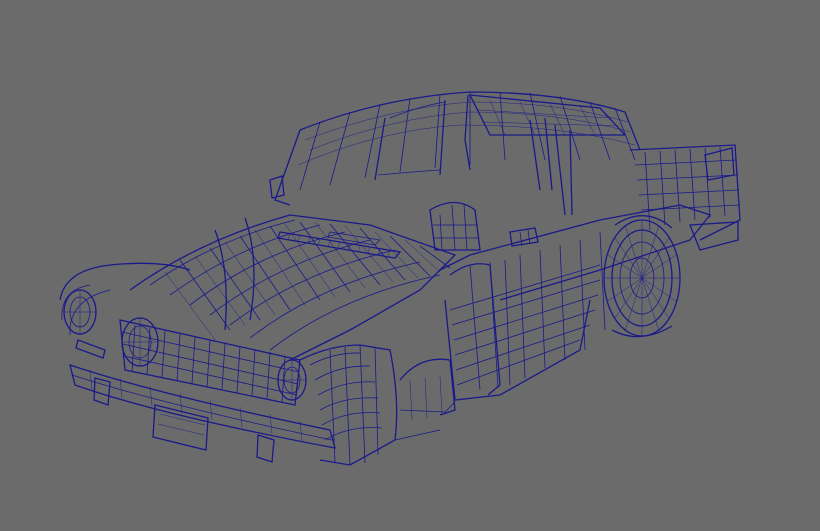 This screenshot has height=531, width=820. I want to click on underbody-mesh, so click(425, 408).